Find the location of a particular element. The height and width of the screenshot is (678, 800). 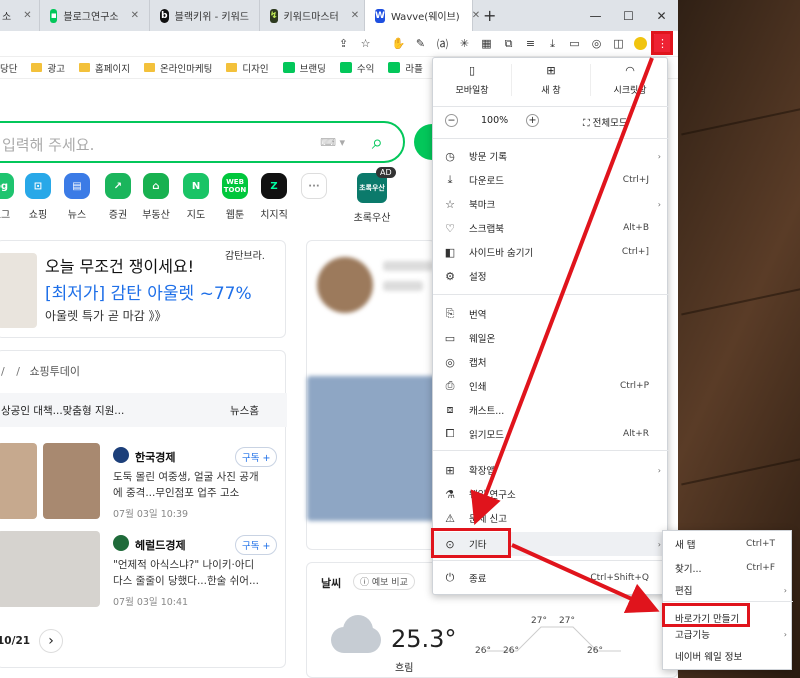

next-page-button: › is located at coordinates (51, 641).